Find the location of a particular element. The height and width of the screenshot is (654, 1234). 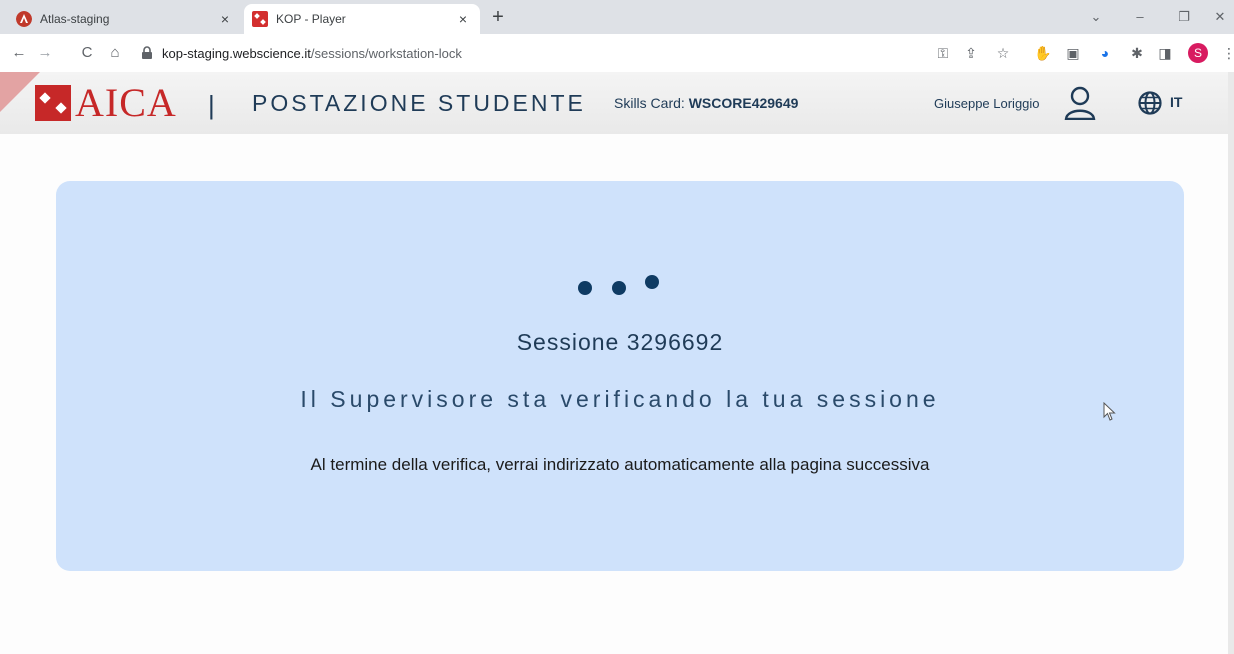

tab-kop-player: KOP - Player × is located at coordinates (362, 19).